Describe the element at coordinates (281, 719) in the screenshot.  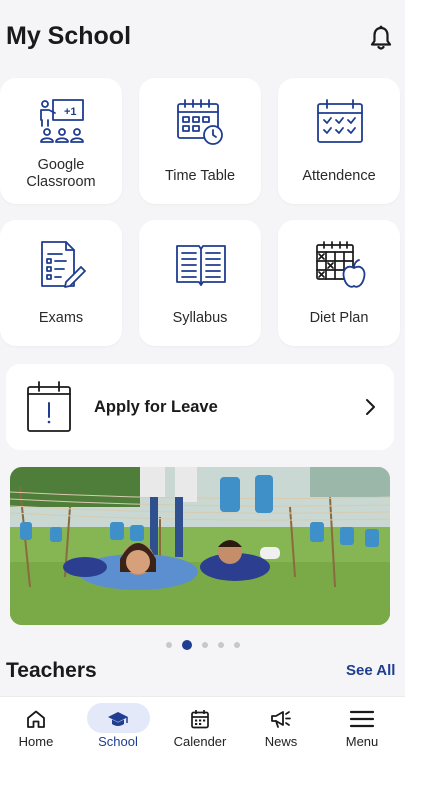
I see `megaphone-icon` at that location.